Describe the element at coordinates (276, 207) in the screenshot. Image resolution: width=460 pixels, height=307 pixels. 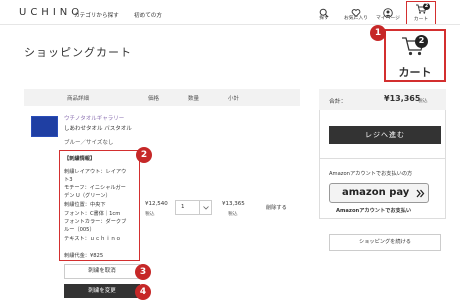
I see `delete-link: 削除する` at that location.